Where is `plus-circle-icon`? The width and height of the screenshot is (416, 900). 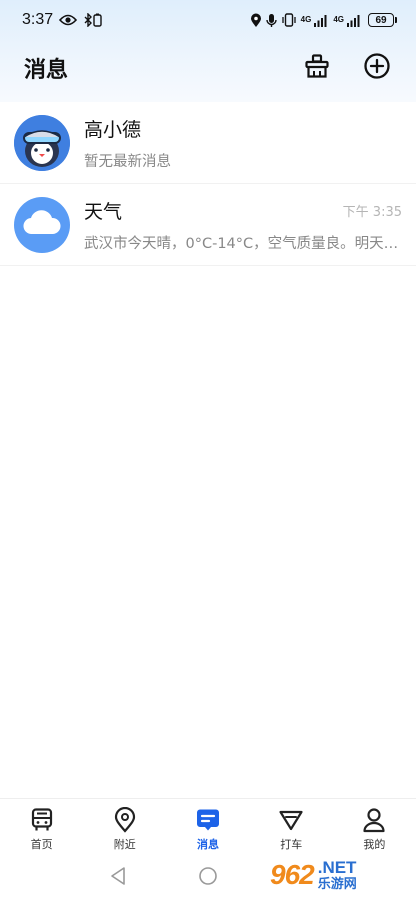 plus-circle-icon is located at coordinates (377, 68).